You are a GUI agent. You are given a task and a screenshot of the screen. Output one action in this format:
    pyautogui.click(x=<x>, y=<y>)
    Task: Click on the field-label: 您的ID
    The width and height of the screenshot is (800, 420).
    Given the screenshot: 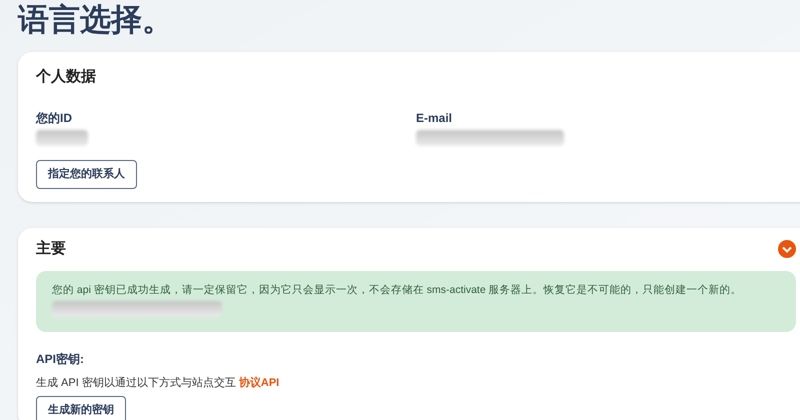 What is the action you would take?
    pyautogui.click(x=54, y=118)
    